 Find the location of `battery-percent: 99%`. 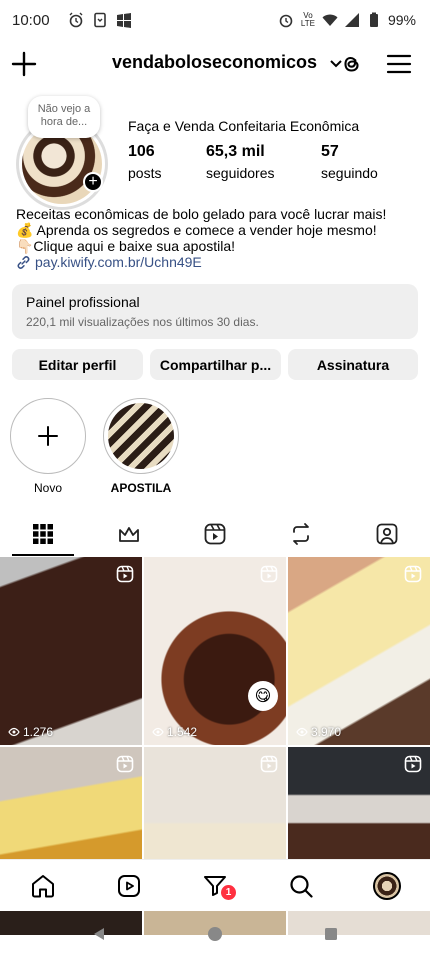

battery-percent: 99% is located at coordinates (401, 20).